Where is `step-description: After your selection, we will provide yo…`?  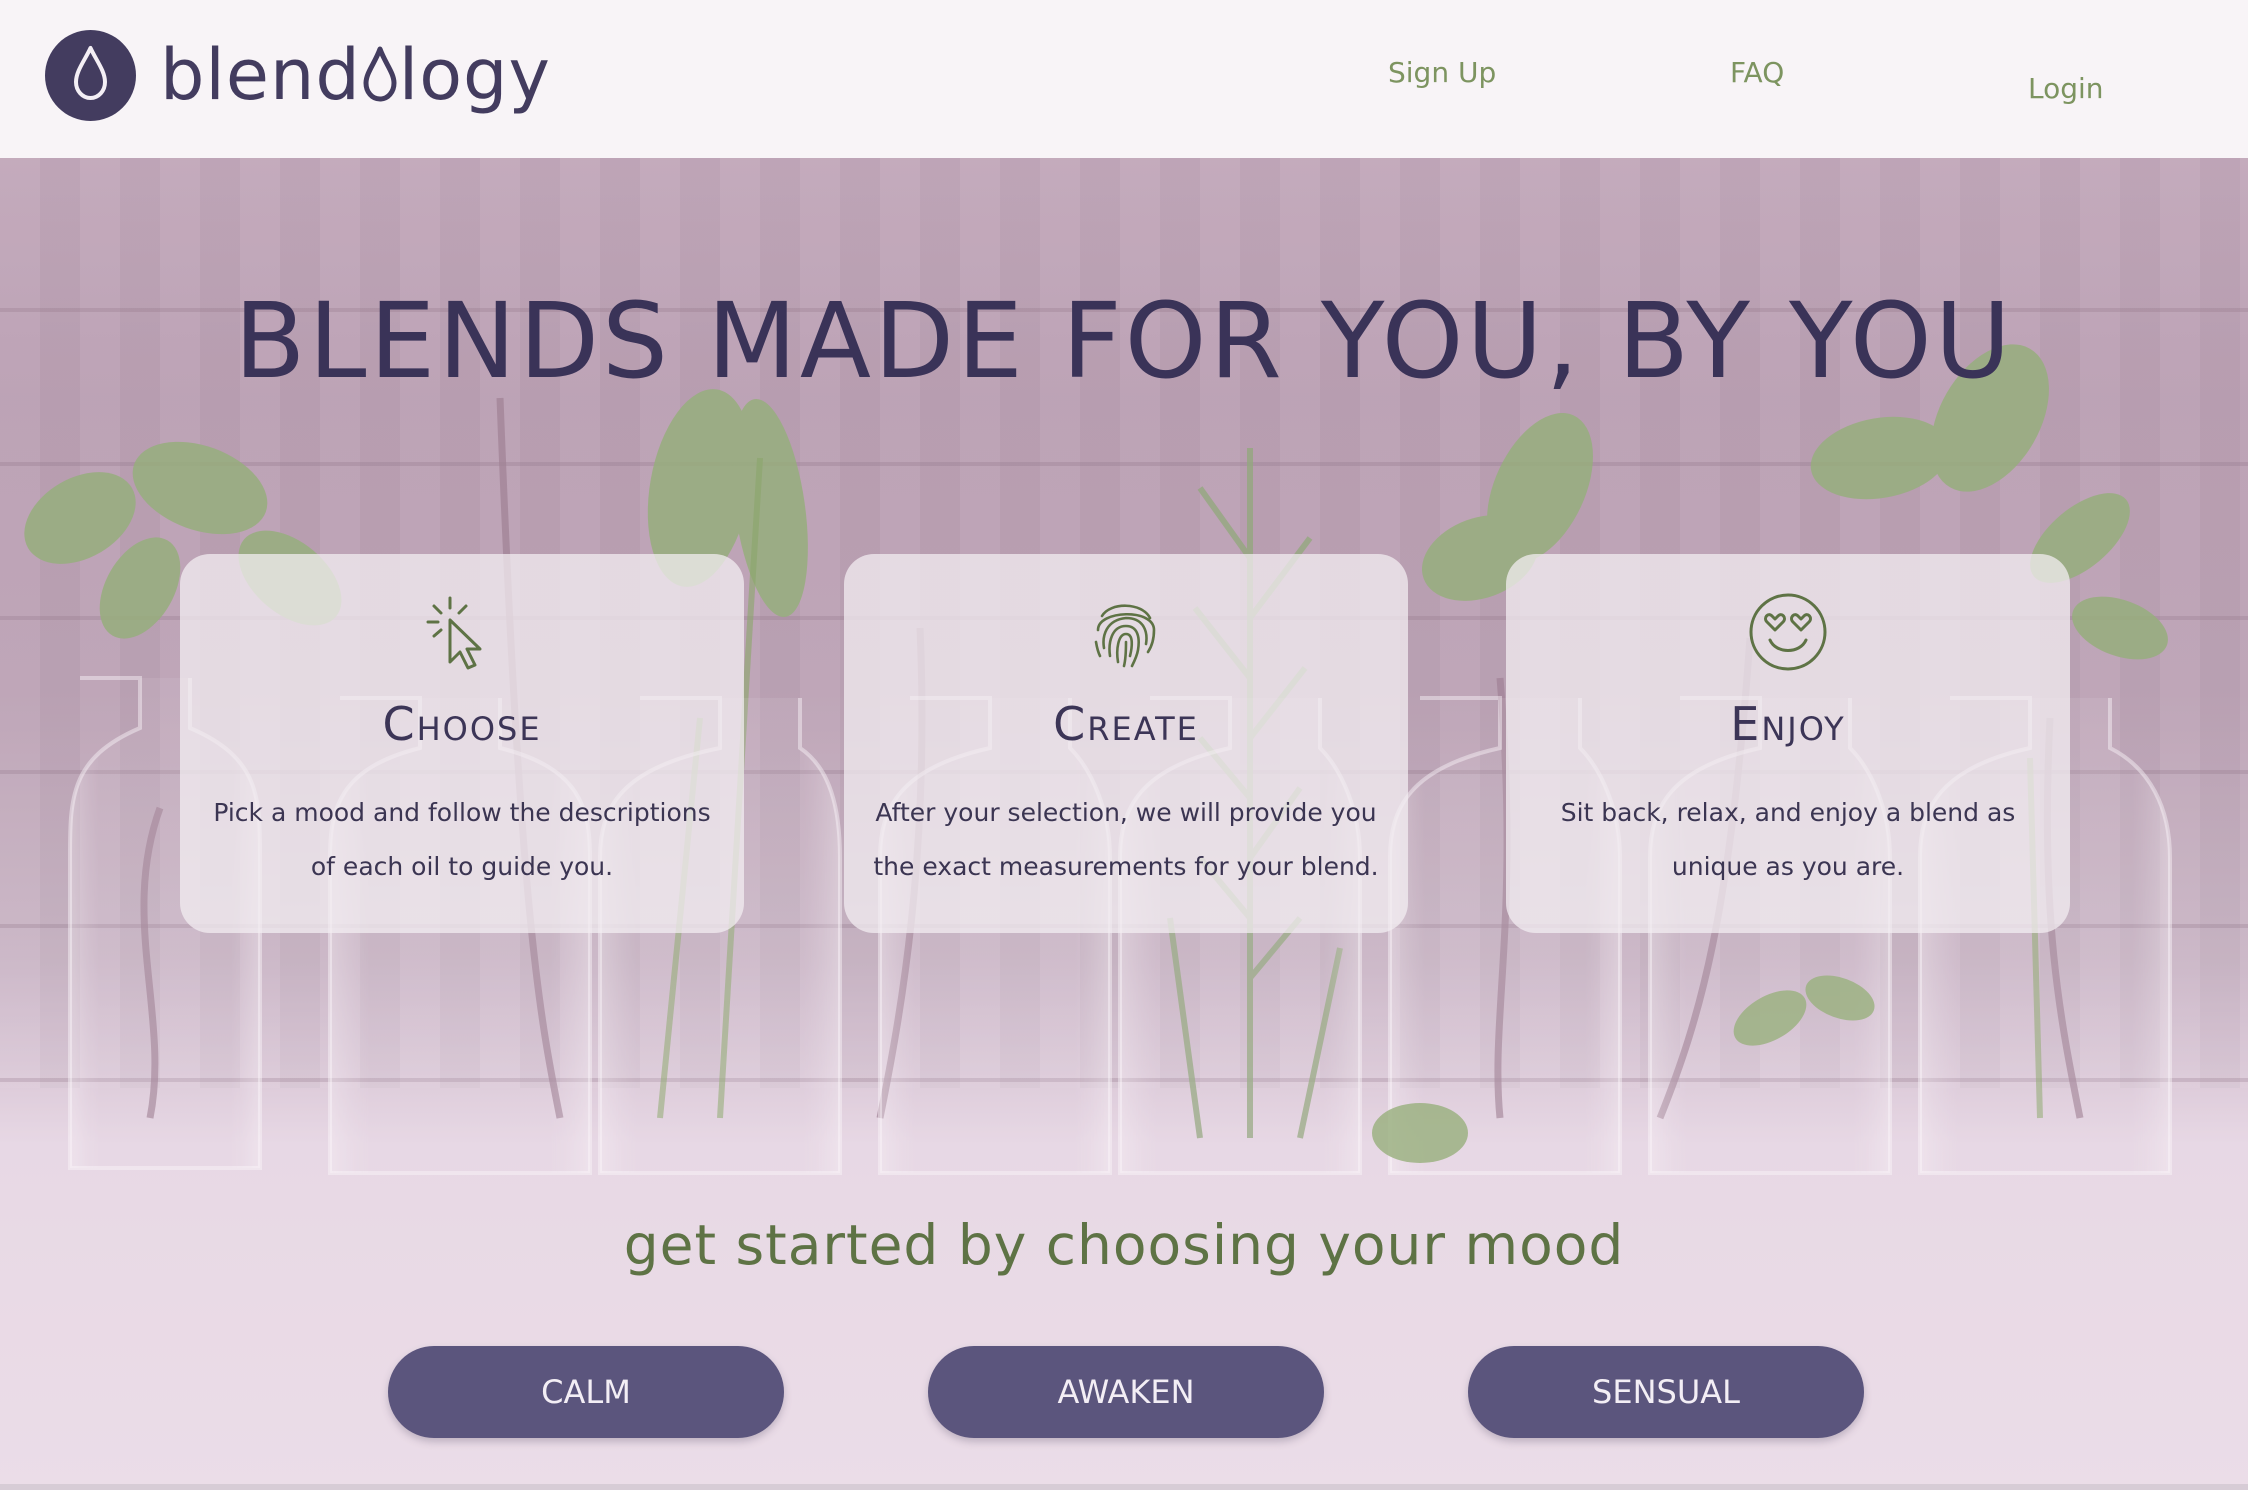
step-description: After your selection, we will provide yo… is located at coordinates (1126, 839).